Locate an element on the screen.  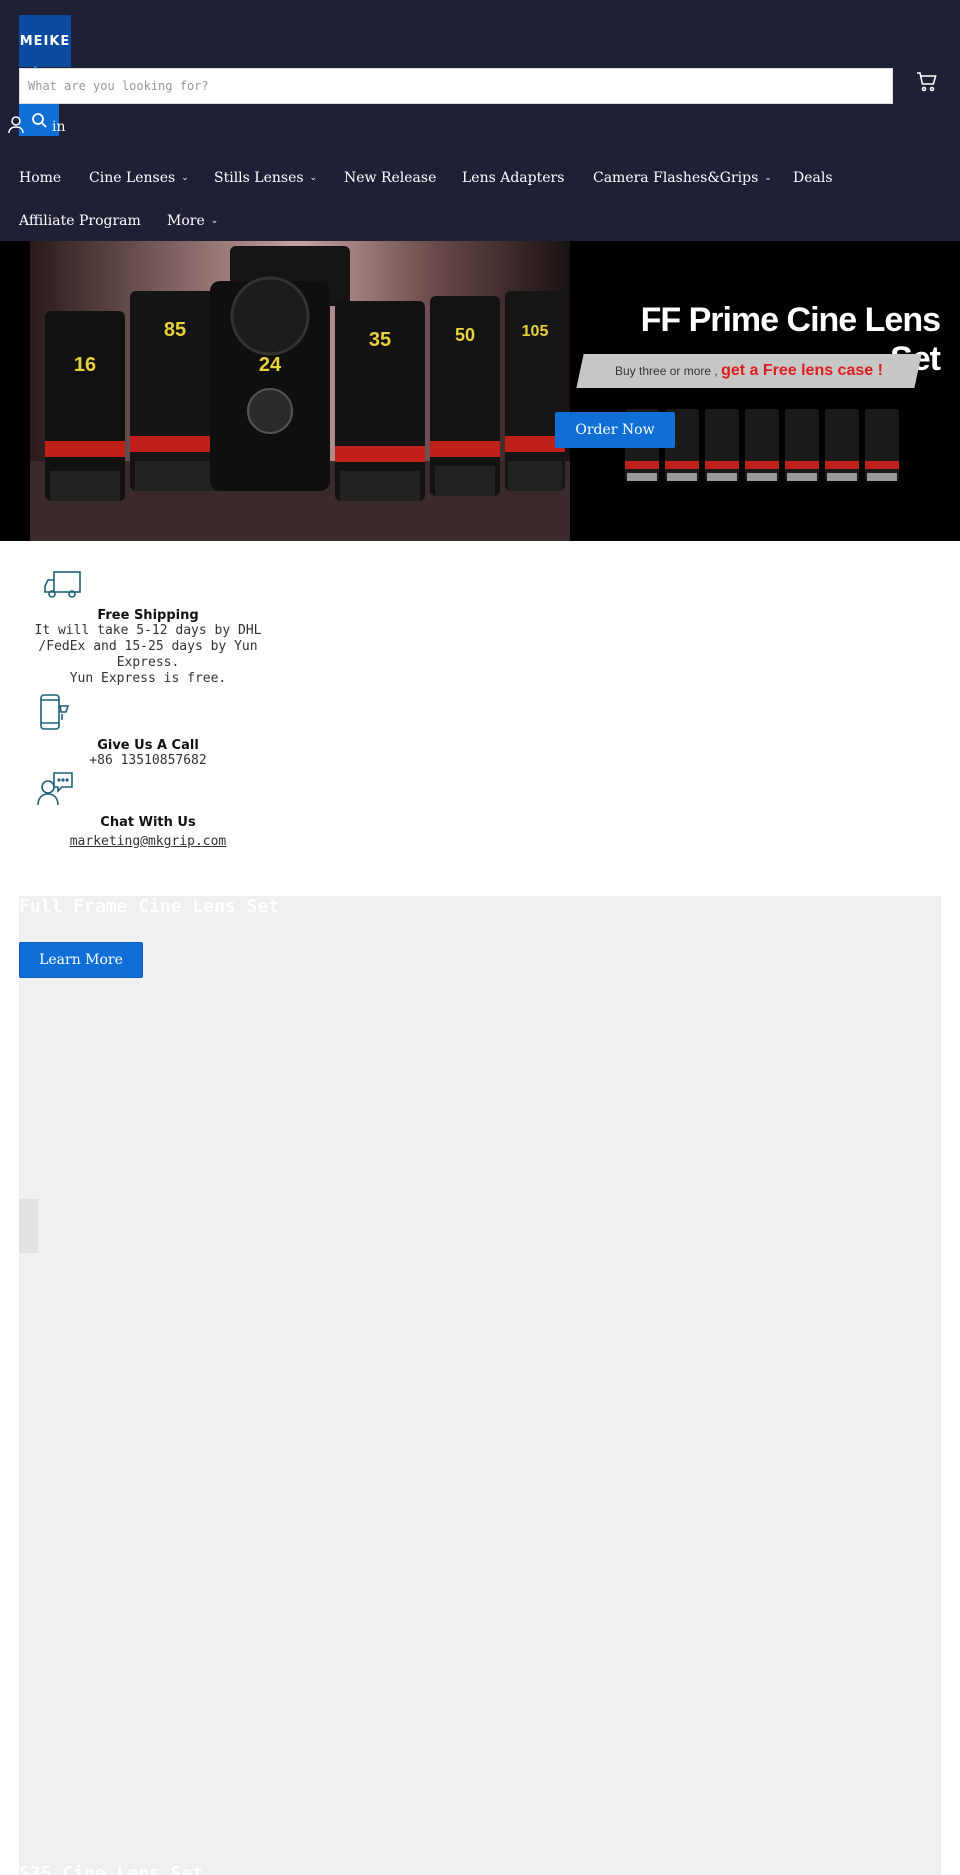
promo-prefix: Buy three or more , is located at coordinates (666, 371).